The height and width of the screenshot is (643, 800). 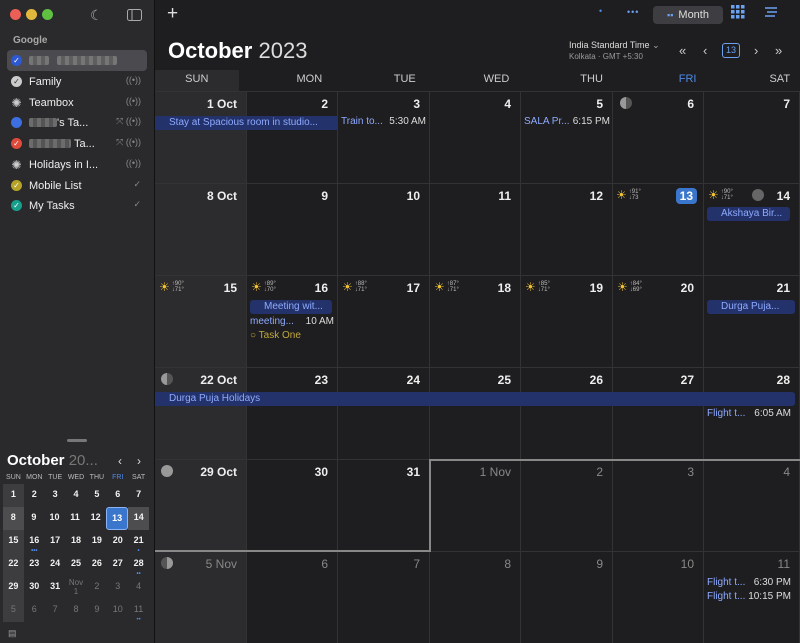 What do you see at coordinates (47, 14) in the screenshot?
I see `zoom-window-button` at bounding box center [47, 14].